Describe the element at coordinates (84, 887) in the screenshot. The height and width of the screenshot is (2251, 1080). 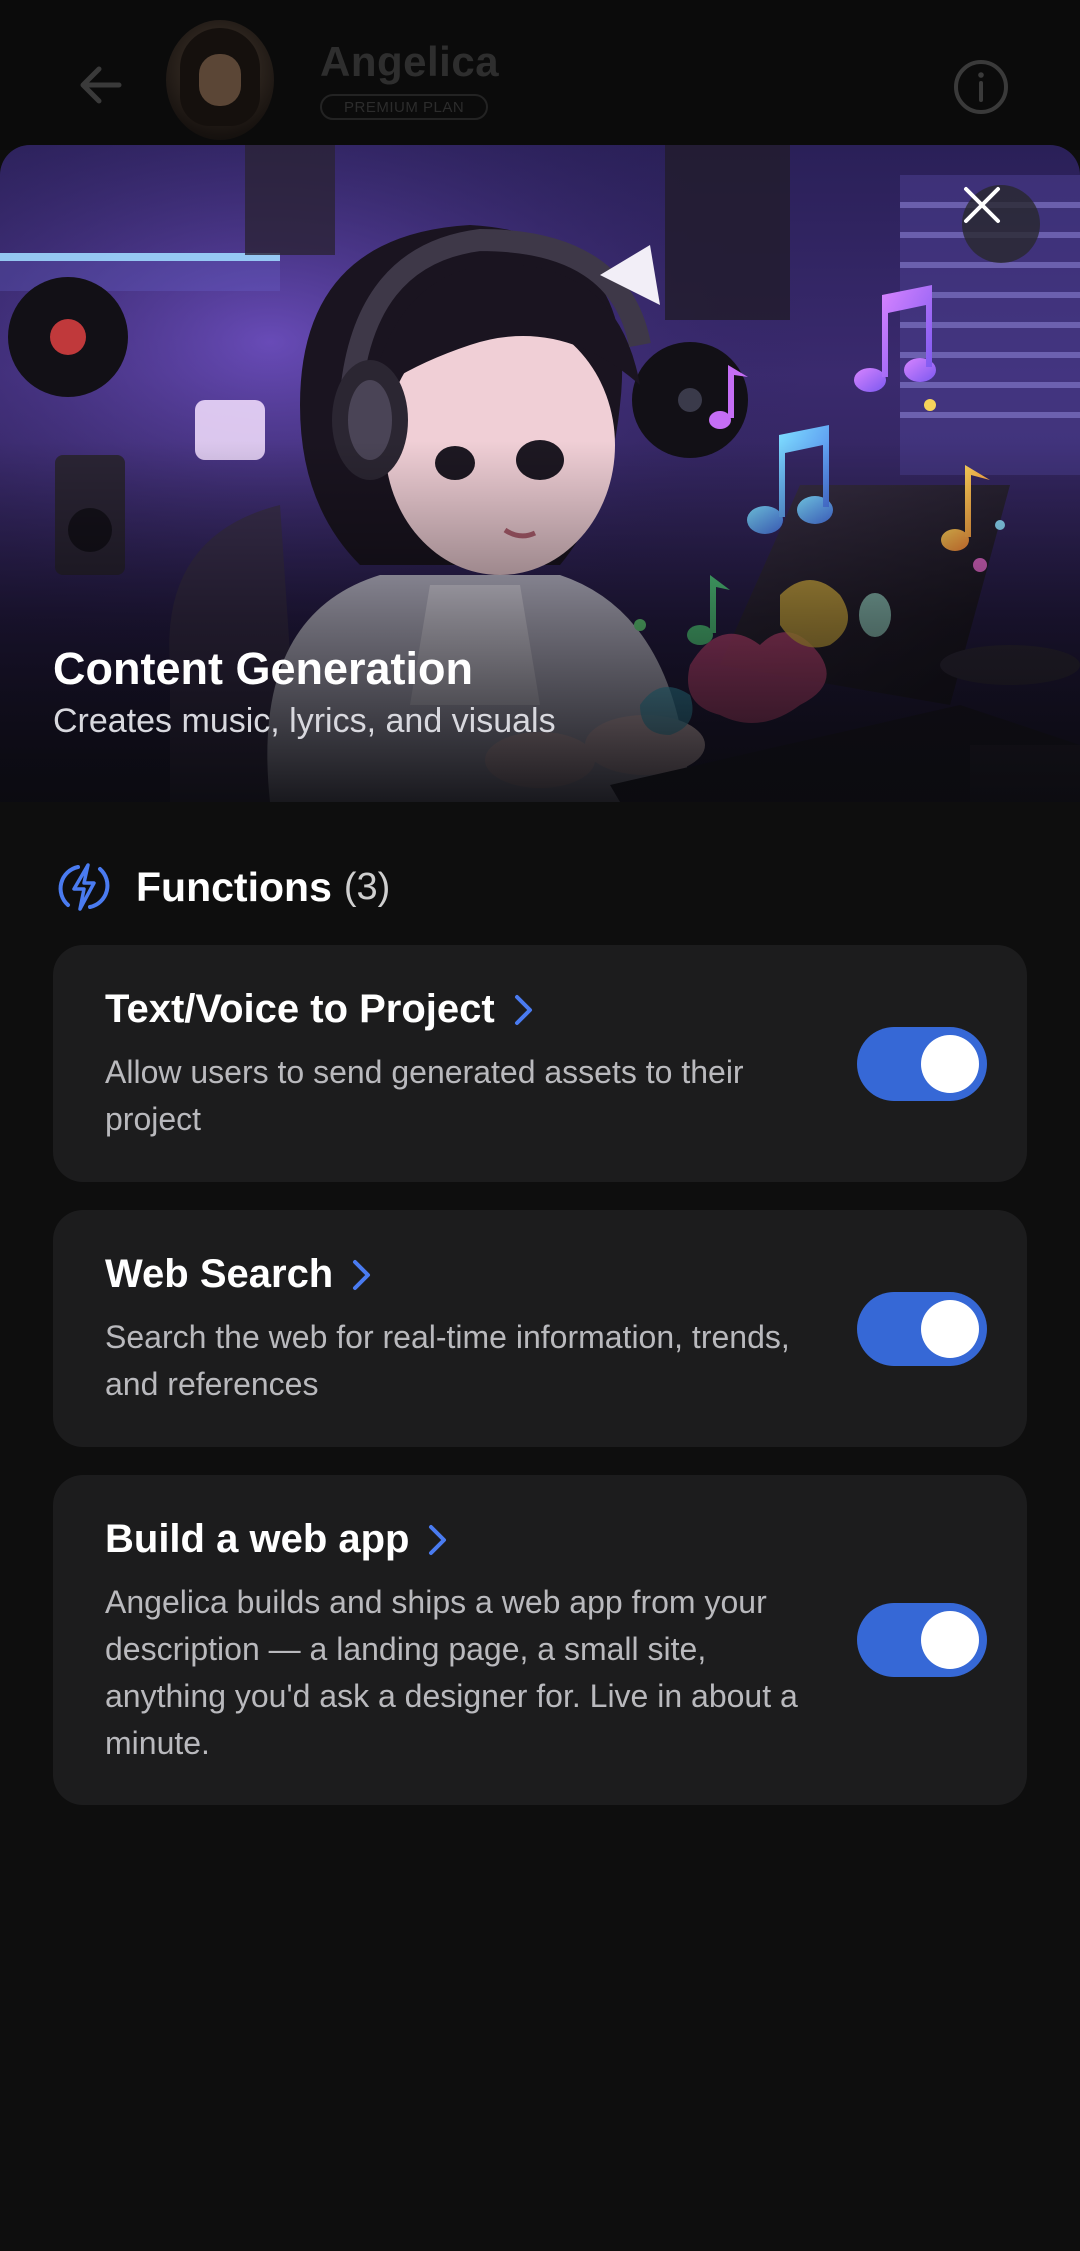
I see `lightning-icon` at that location.